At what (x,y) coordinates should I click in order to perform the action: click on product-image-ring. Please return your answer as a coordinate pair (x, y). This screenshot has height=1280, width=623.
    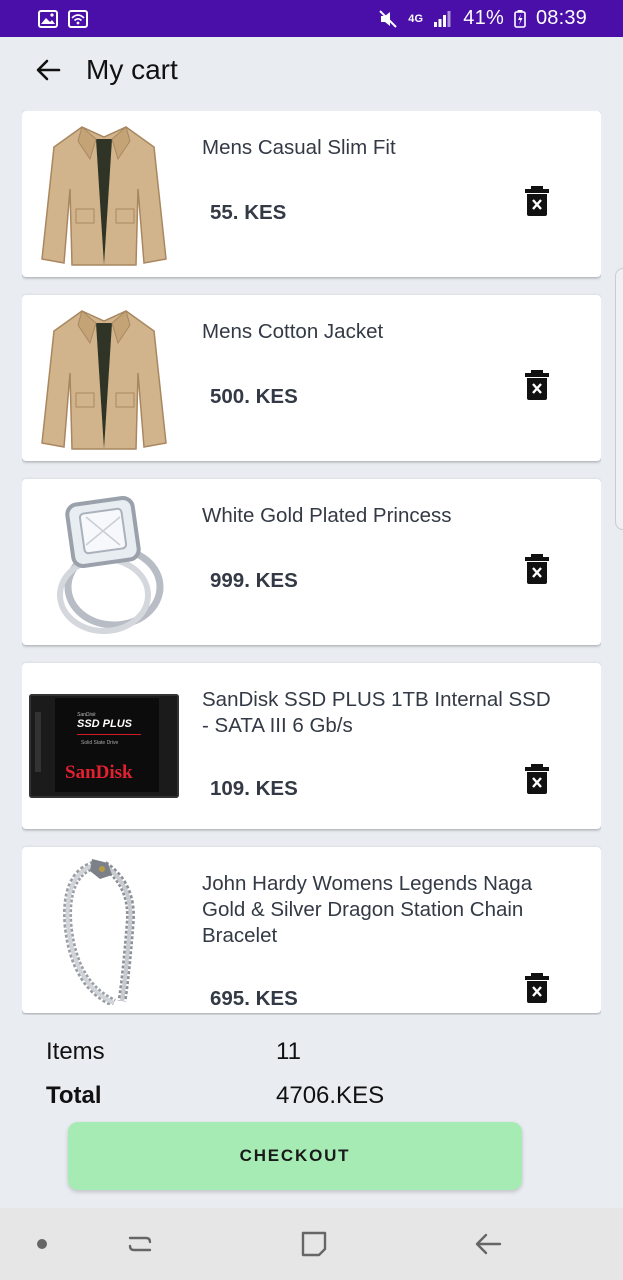
    Looking at the image, I should click on (104, 562).